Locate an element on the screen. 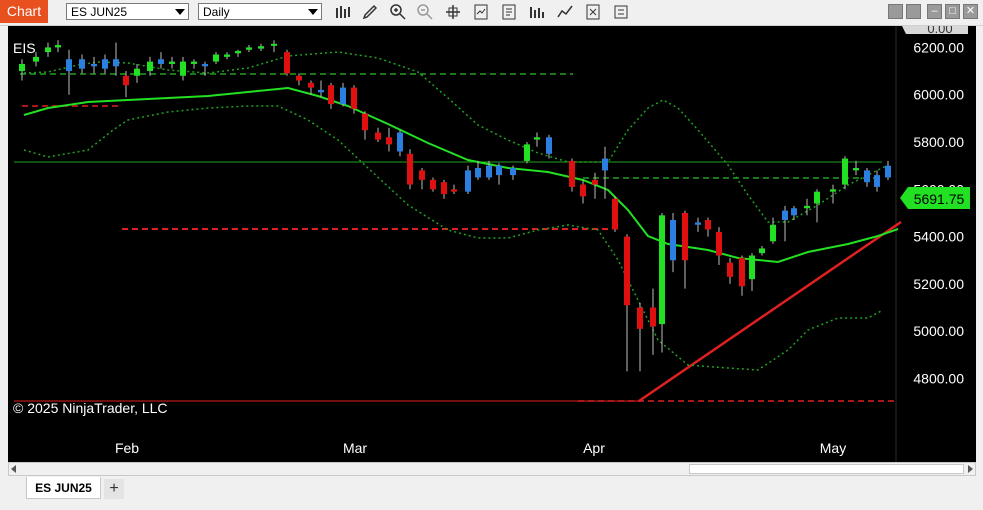  scroll-right-icon is located at coordinates (970, 469).